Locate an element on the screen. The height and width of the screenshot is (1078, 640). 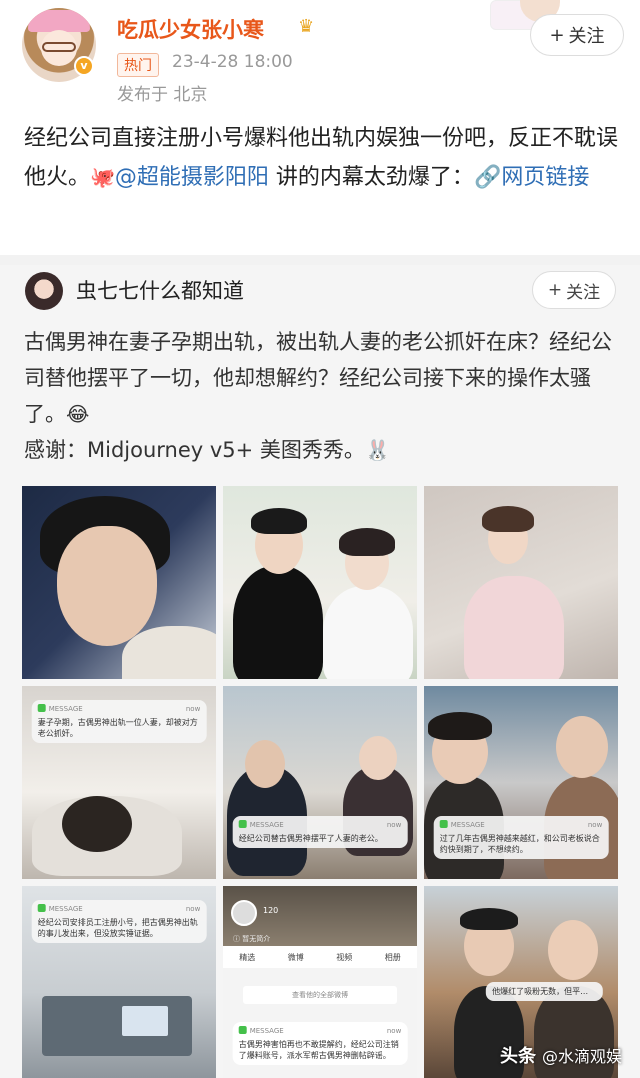
grid-image-4: MESSAGE now 妻子孕期，古偶男神出轨一位人妻，却被对方老公抓奸。 is located at coordinates (119, 782).